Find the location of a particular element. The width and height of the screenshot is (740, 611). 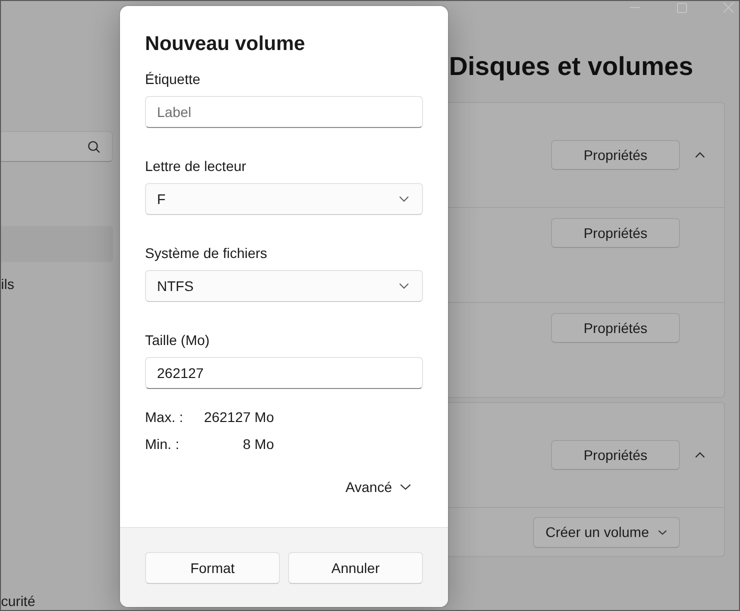

page-title: Disques et volumes is located at coordinates (571, 66).